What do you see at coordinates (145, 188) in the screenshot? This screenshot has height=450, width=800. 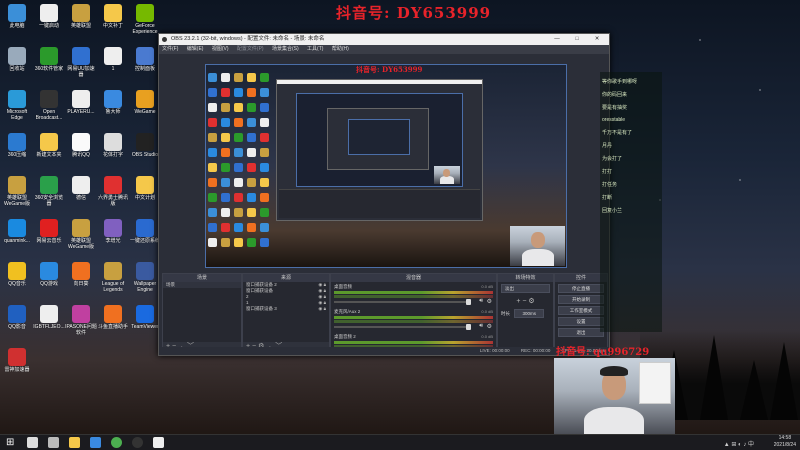 I see `desktop-icon: 中文计划` at bounding box center [145, 188].